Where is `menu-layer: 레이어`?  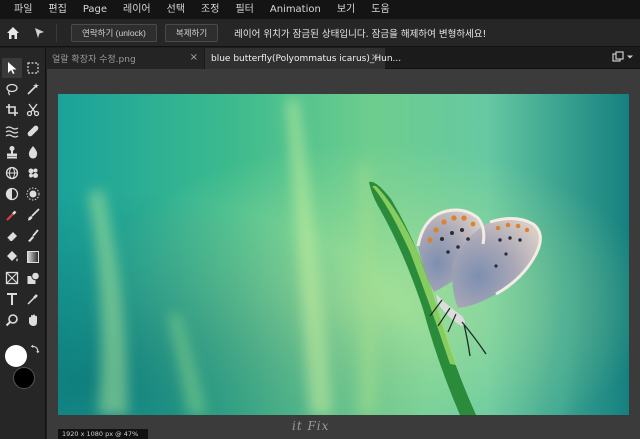 menu-layer: 레이어 is located at coordinates (137, 9).